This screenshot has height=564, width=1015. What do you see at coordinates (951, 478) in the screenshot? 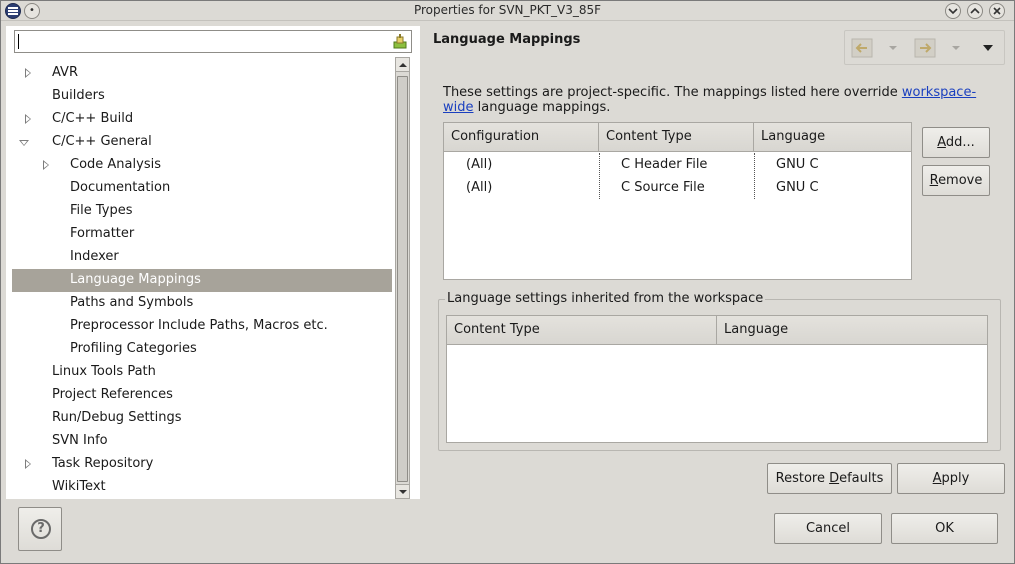
I see `apply-button: Apply` at bounding box center [951, 478].